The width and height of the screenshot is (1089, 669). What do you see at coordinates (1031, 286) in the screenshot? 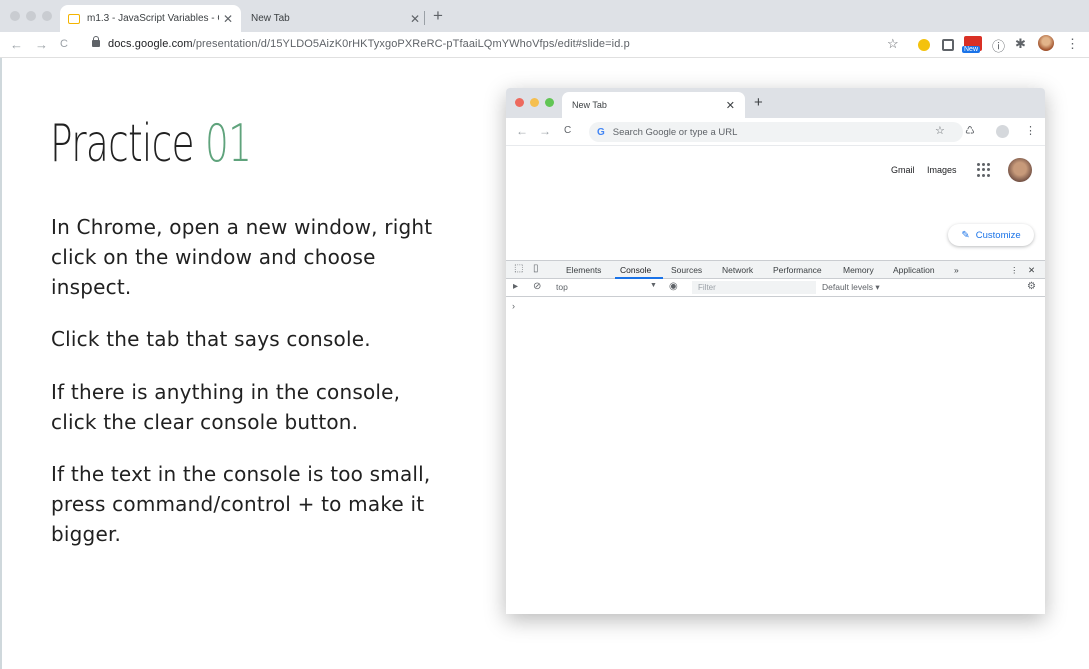
I see `console-settings-gear-icon: ⚙` at bounding box center [1031, 286].